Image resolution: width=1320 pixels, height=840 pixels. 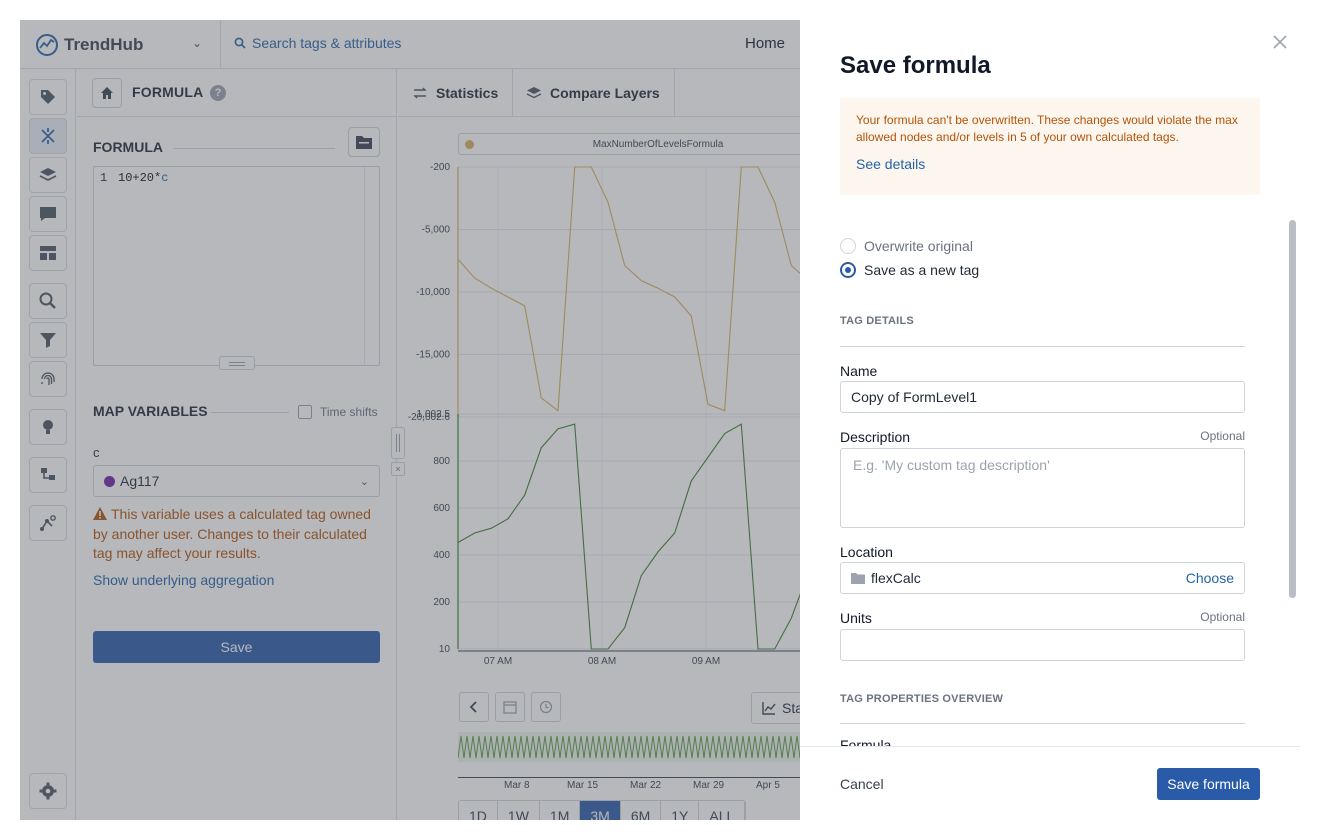 What do you see at coordinates (1050, 783) in the screenshot?
I see `drawer-footer: Cancel Save formula` at bounding box center [1050, 783].